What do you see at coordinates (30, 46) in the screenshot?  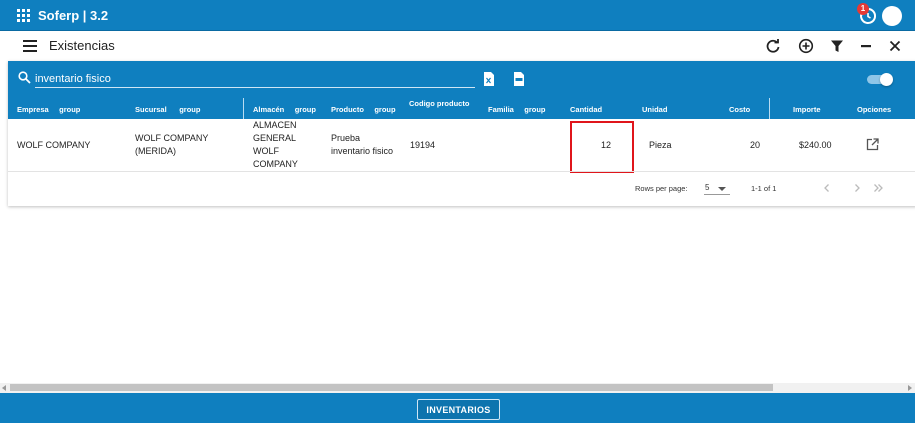 I see `hamburger-menu-icon` at bounding box center [30, 46].